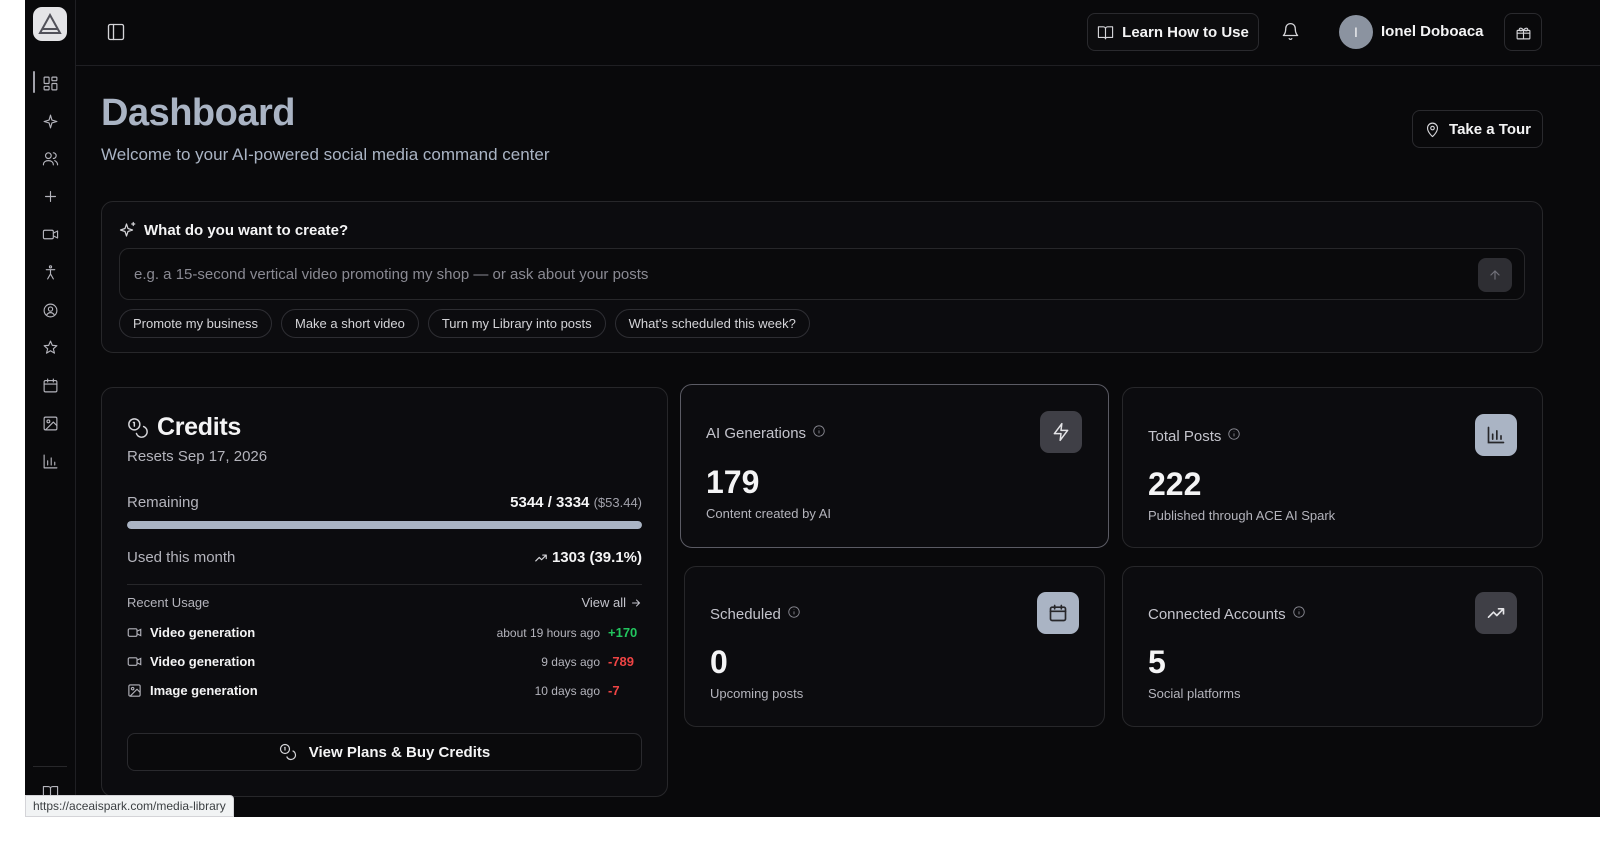 This screenshot has width=1600, height=863. I want to click on buy-credits-label: View Plans & Buy Credits, so click(399, 752).